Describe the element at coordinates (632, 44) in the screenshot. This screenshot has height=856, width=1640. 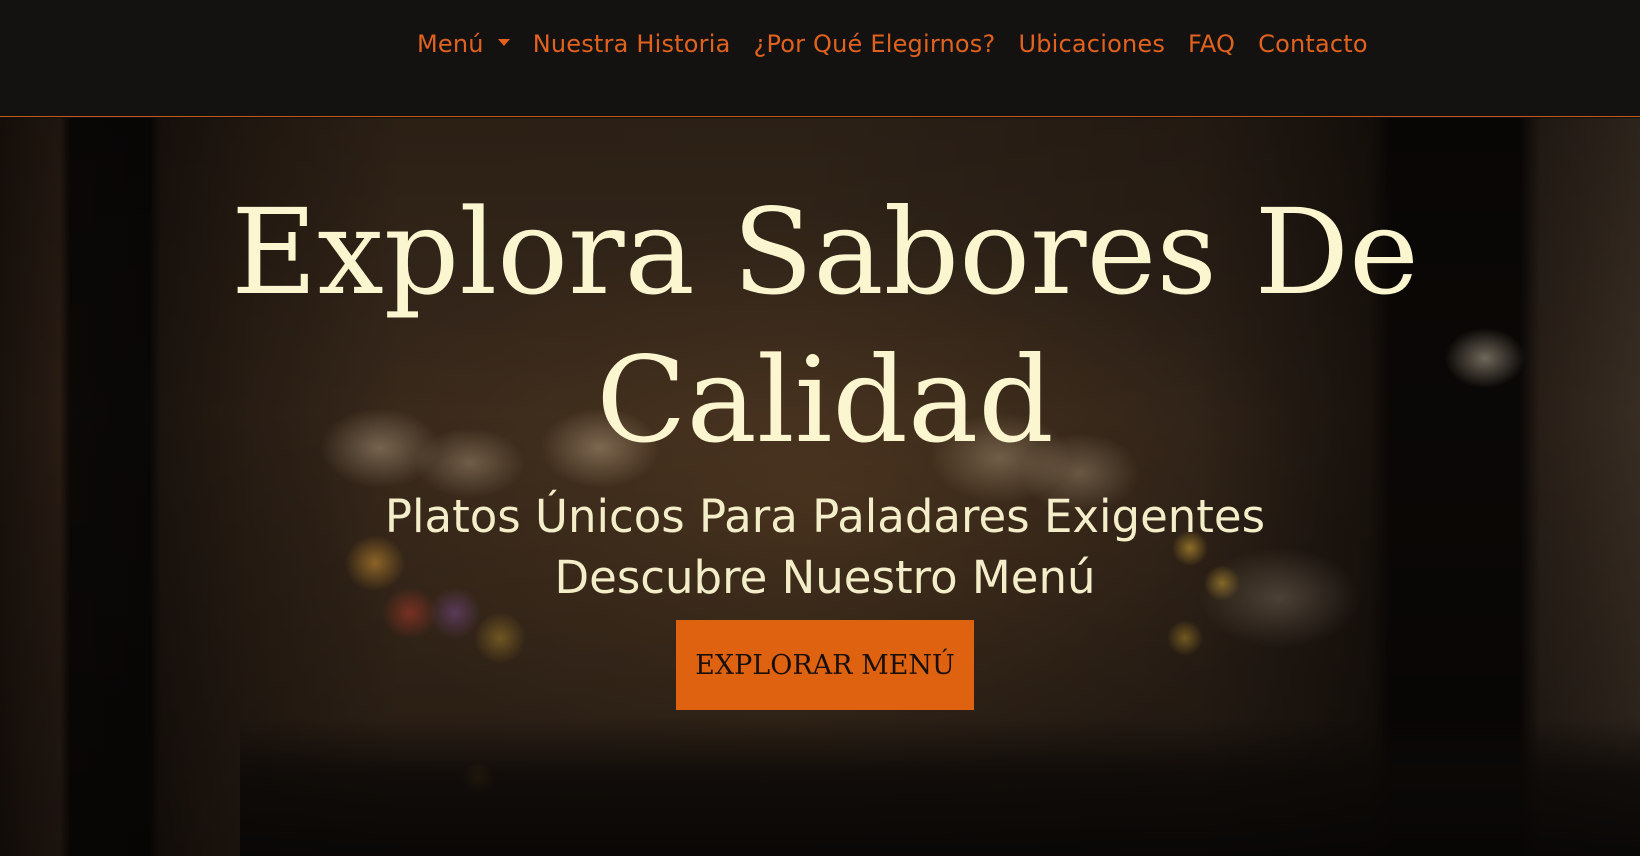
I see `nav-item-nuestra-historia: Nuestra Historia` at that location.